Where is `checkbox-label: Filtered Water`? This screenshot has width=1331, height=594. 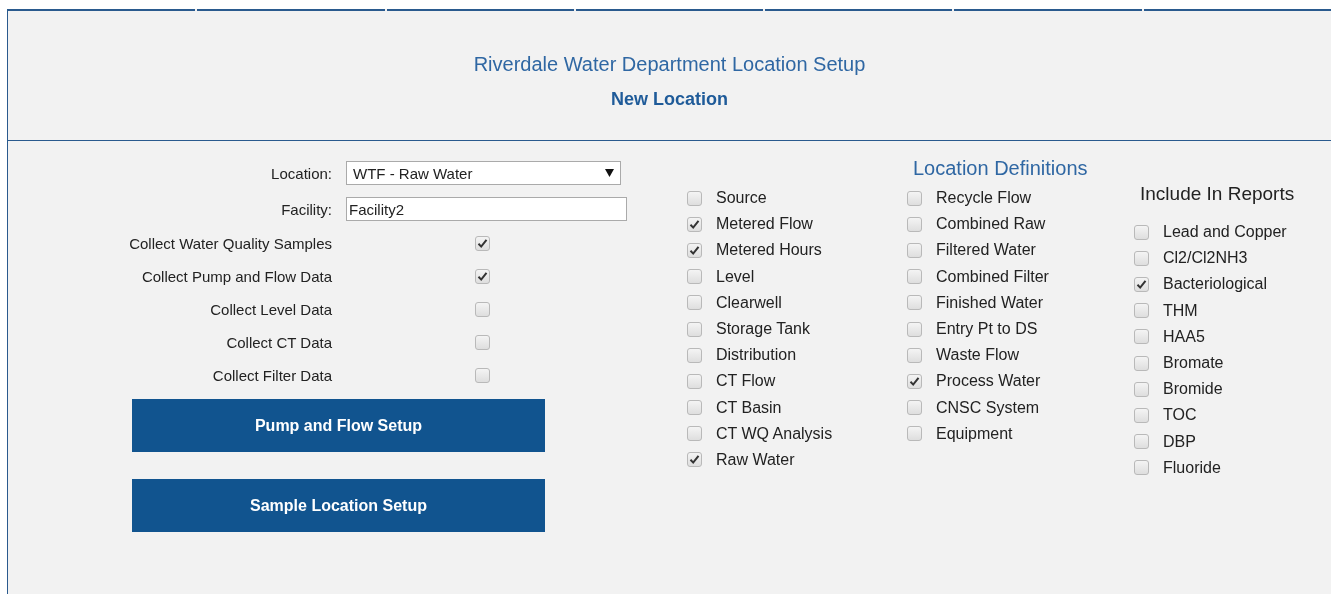 checkbox-label: Filtered Water is located at coordinates (986, 250).